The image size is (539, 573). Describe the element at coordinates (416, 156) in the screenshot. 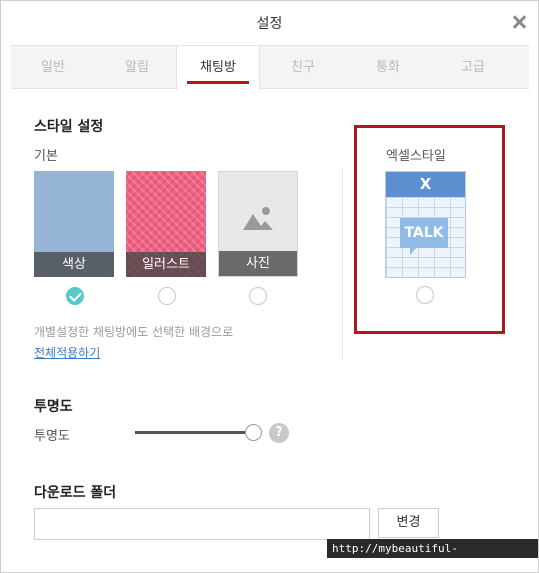

I see `excel-style-label: 엑셀스타일` at that location.